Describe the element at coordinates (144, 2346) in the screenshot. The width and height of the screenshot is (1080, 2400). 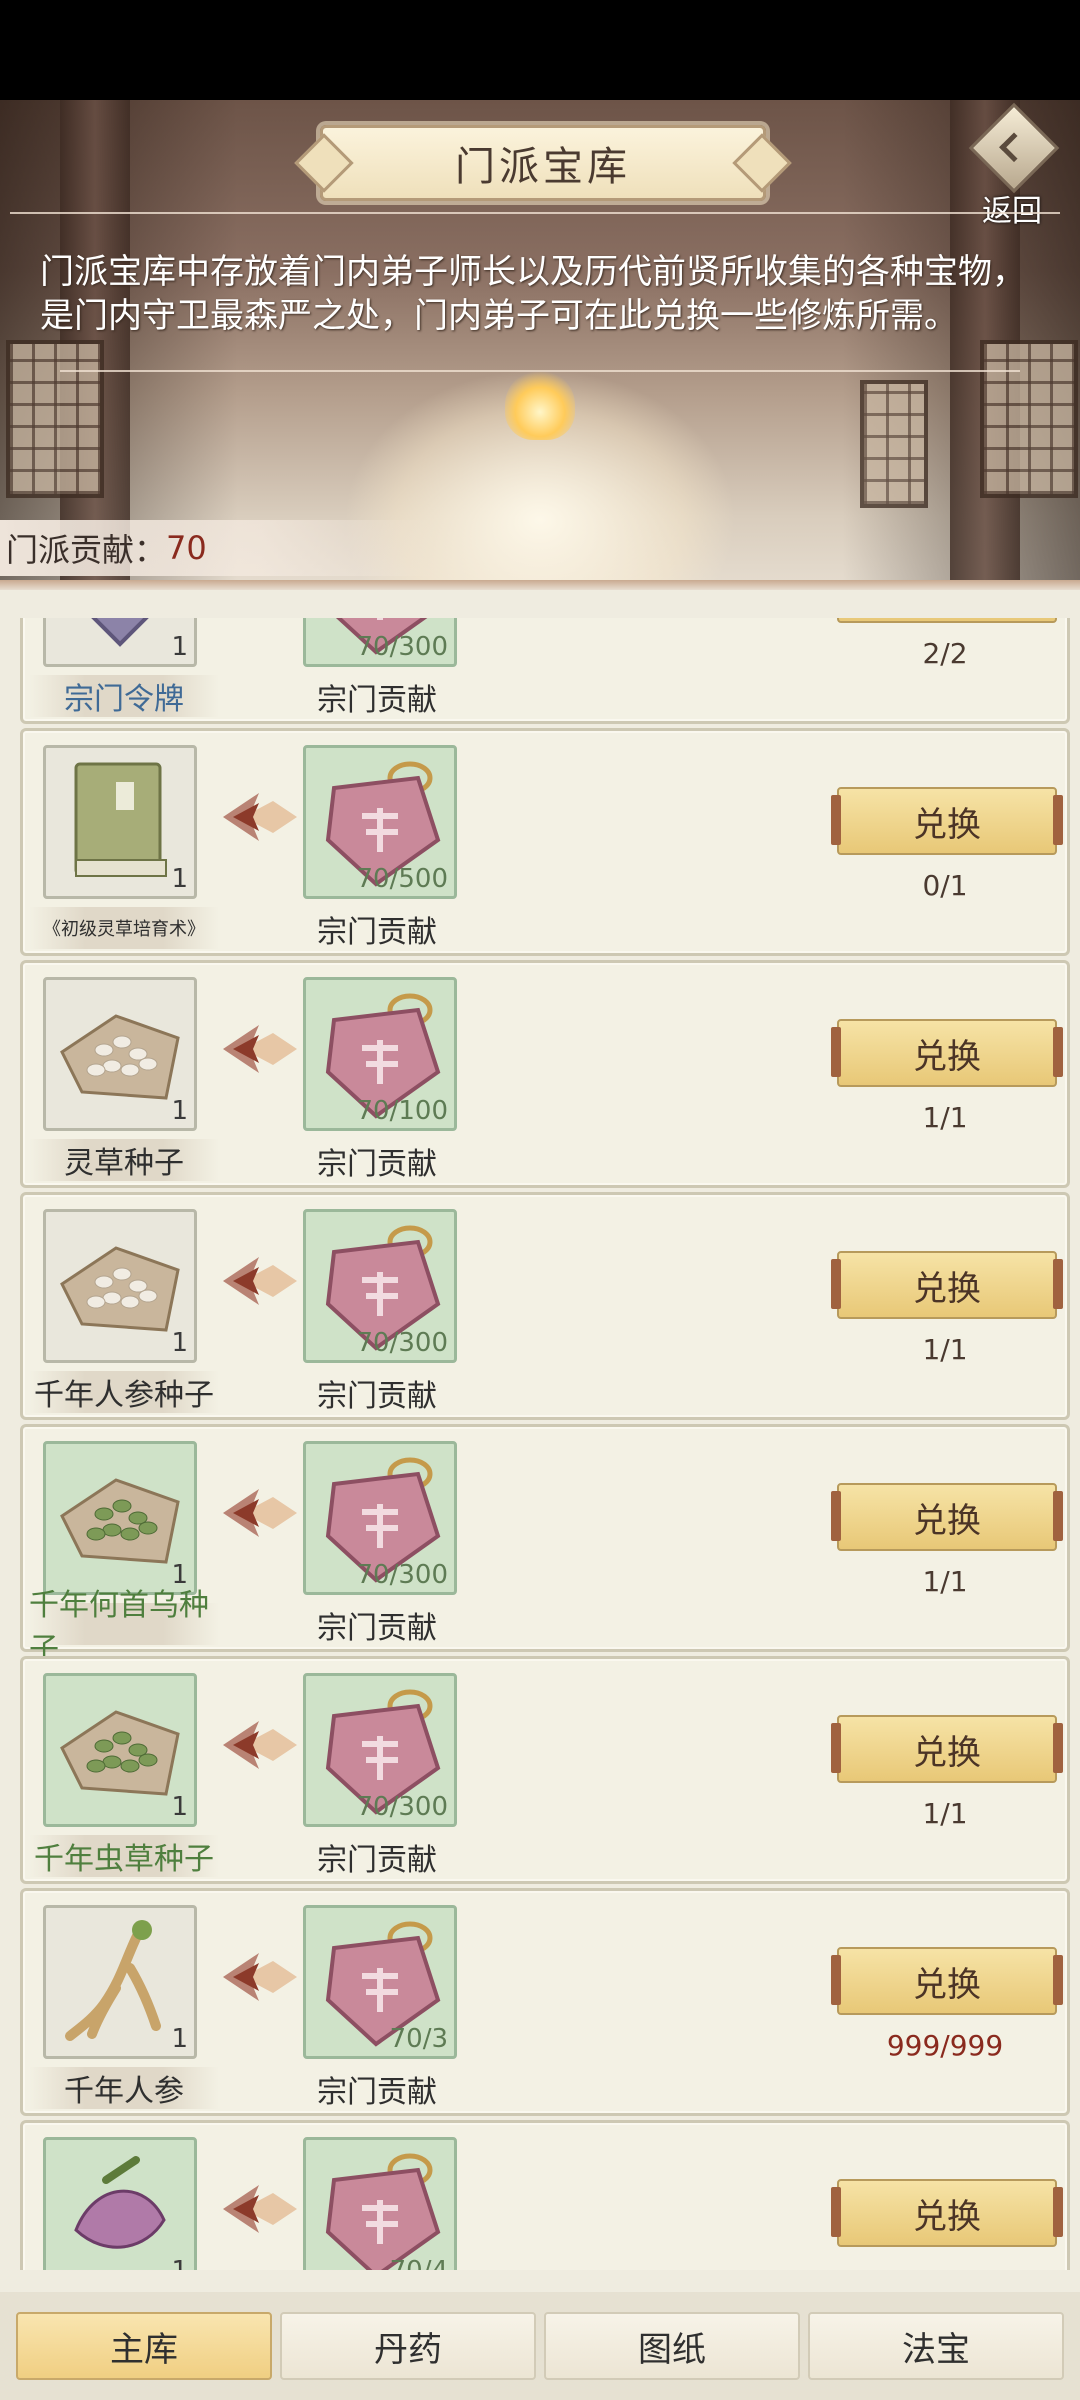
I see `tab-main-vault: 主库` at that location.